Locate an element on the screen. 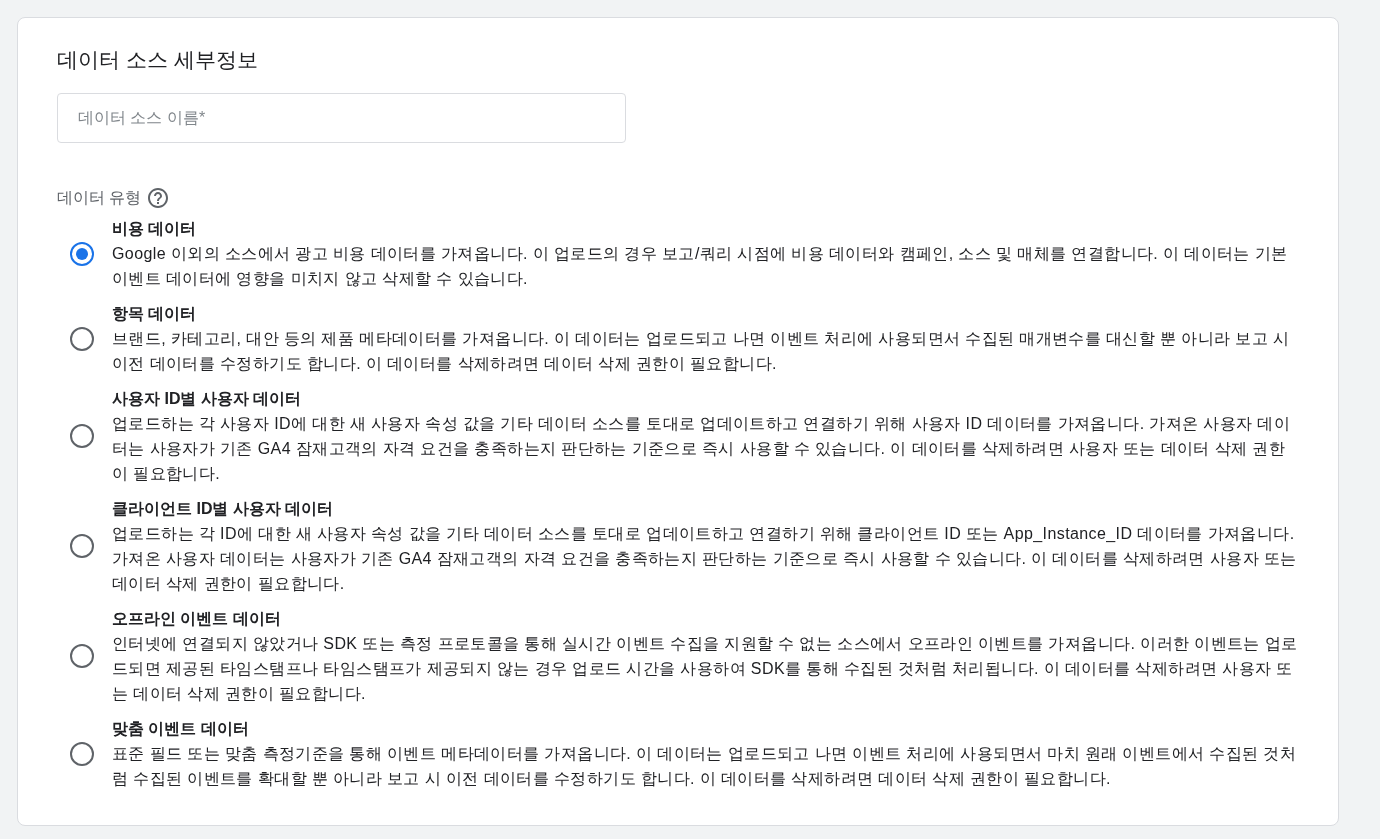  option-description: 업로드하는 각 ID에 대한 새 사용자 속성 값을 기타 데이터 소스를 토대로 업데이트하고 연결하기 위해 클라이언트 ID 또는 App_Instance_ID 데이터를 가져옵니다. 가져온 사용자 데이터는 사용자가 기존 GA4 잠재고객의 자격 요건을 충족하는지 판단하는 기준으로 즉시 사용할 수 있습니다. 이 데이터를 삭제하려면 사용자 또는 데이터 삭제 권한이 필요합니다. is located at coordinates (705, 559).